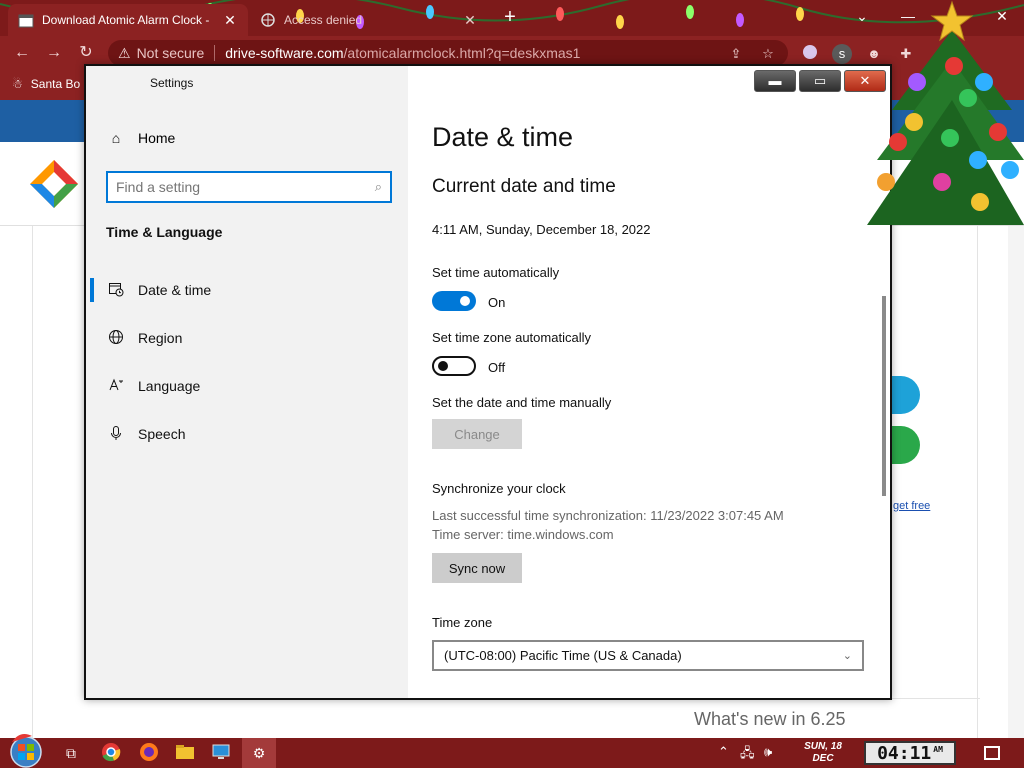 The image size is (1024, 768). Describe the element at coordinates (524, 186) in the screenshot. I see `section-current-date-time: Current date and time` at that location.